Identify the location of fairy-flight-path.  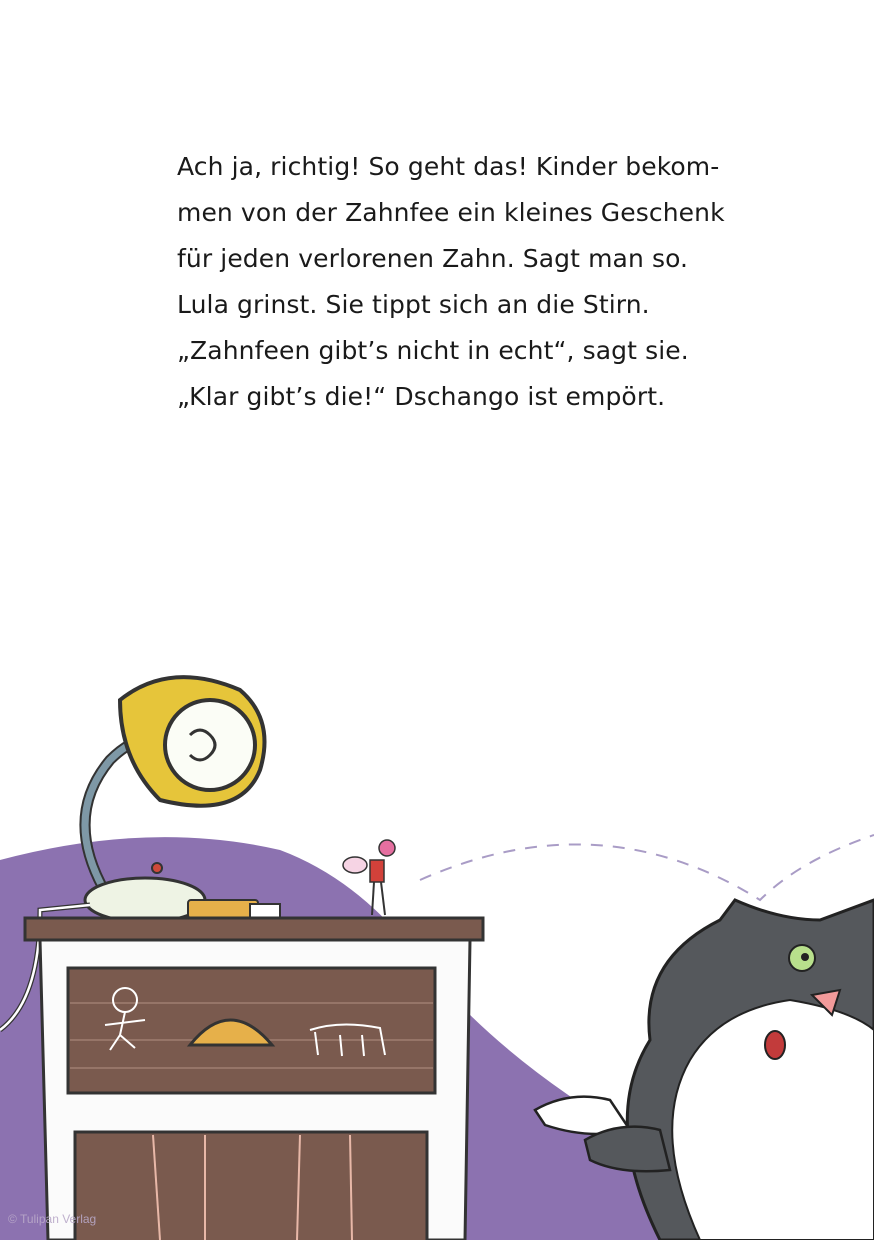
(646, 868).